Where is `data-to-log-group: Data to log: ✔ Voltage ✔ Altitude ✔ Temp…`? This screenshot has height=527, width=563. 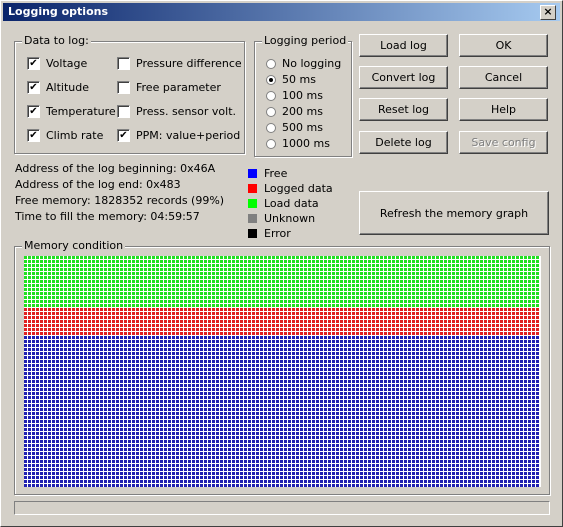 data-to-log-group: Data to log: ✔ Voltage ✔ Altitude ✔ Temp… is located at coordinates (129, 94).